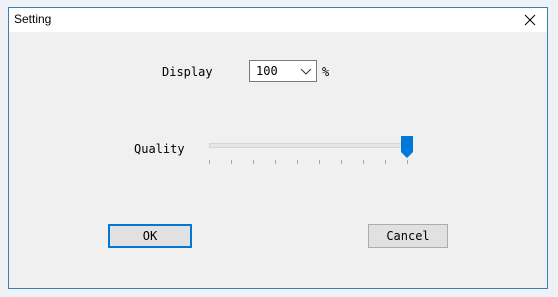 This screenshot has width=558, height=297. What do you see at coordinates (312, 149) in the screenshot?
I see `quality-slider` at bounding box center [312, 149].